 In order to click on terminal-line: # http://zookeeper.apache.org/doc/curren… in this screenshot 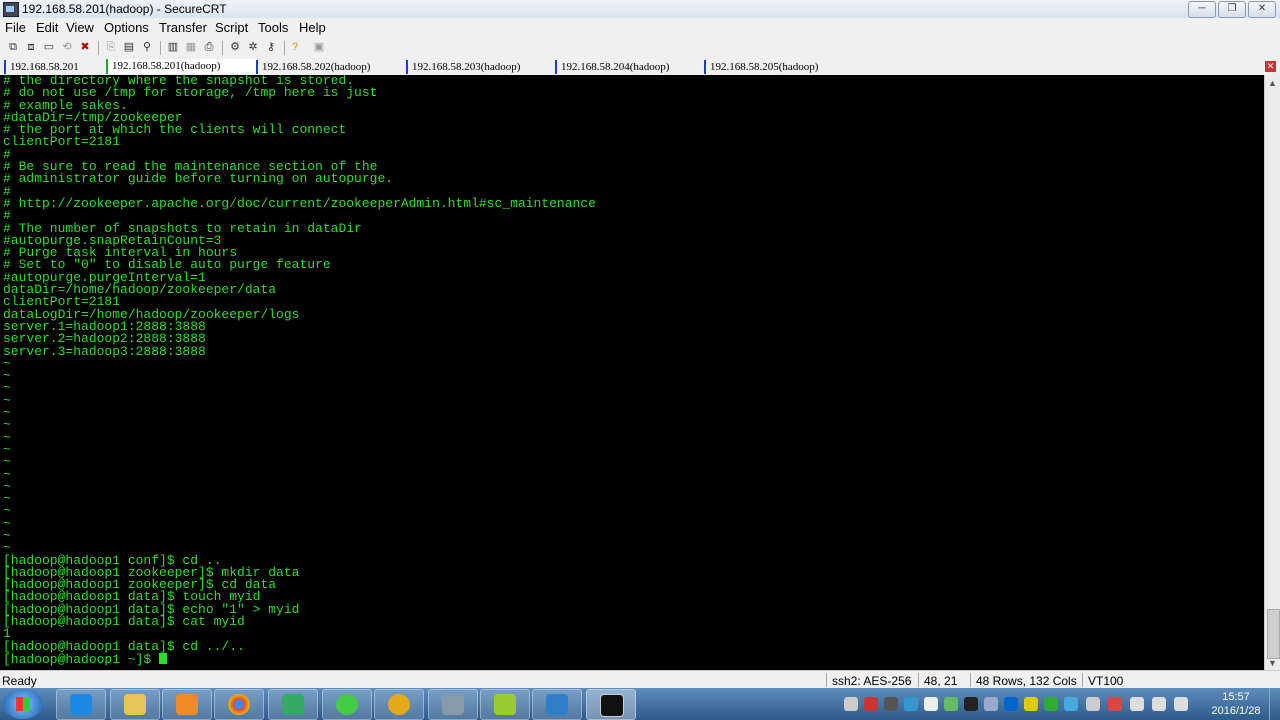, I will do `click(299, 203)`.